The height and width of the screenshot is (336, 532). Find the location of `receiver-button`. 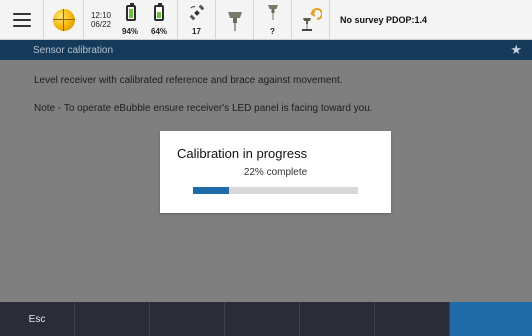

receiver-button is located at coordinates (235, 19).